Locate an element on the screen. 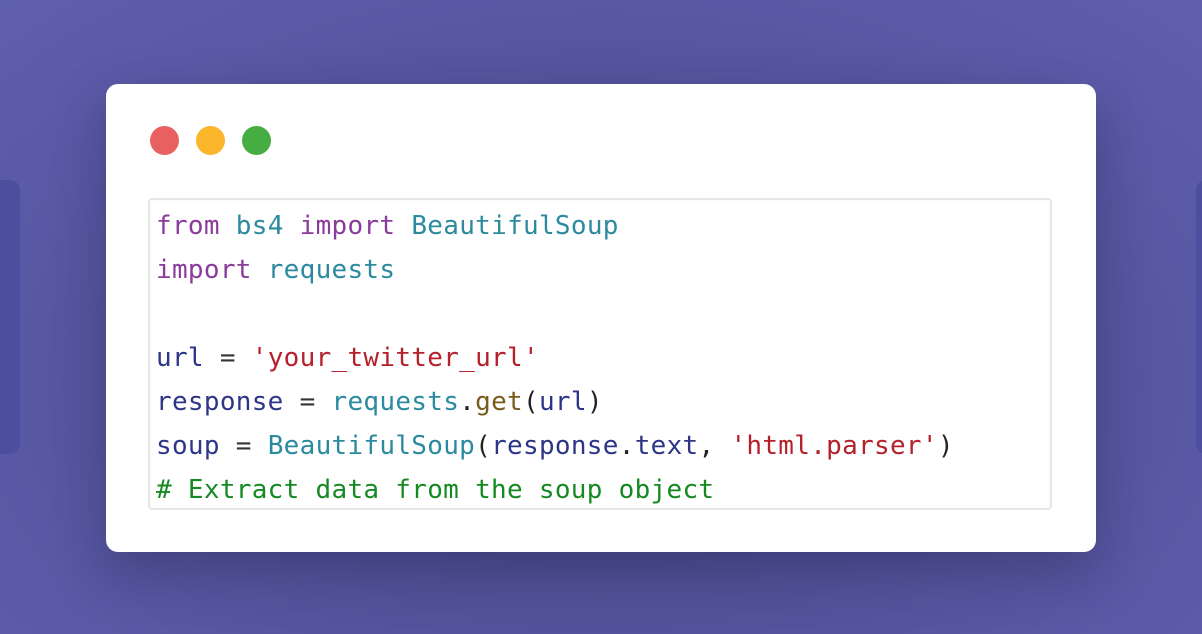 This screenshot has width=1202, height=634. code-line: url = 'your_twitter_url' is located at coordinates (555, 358).